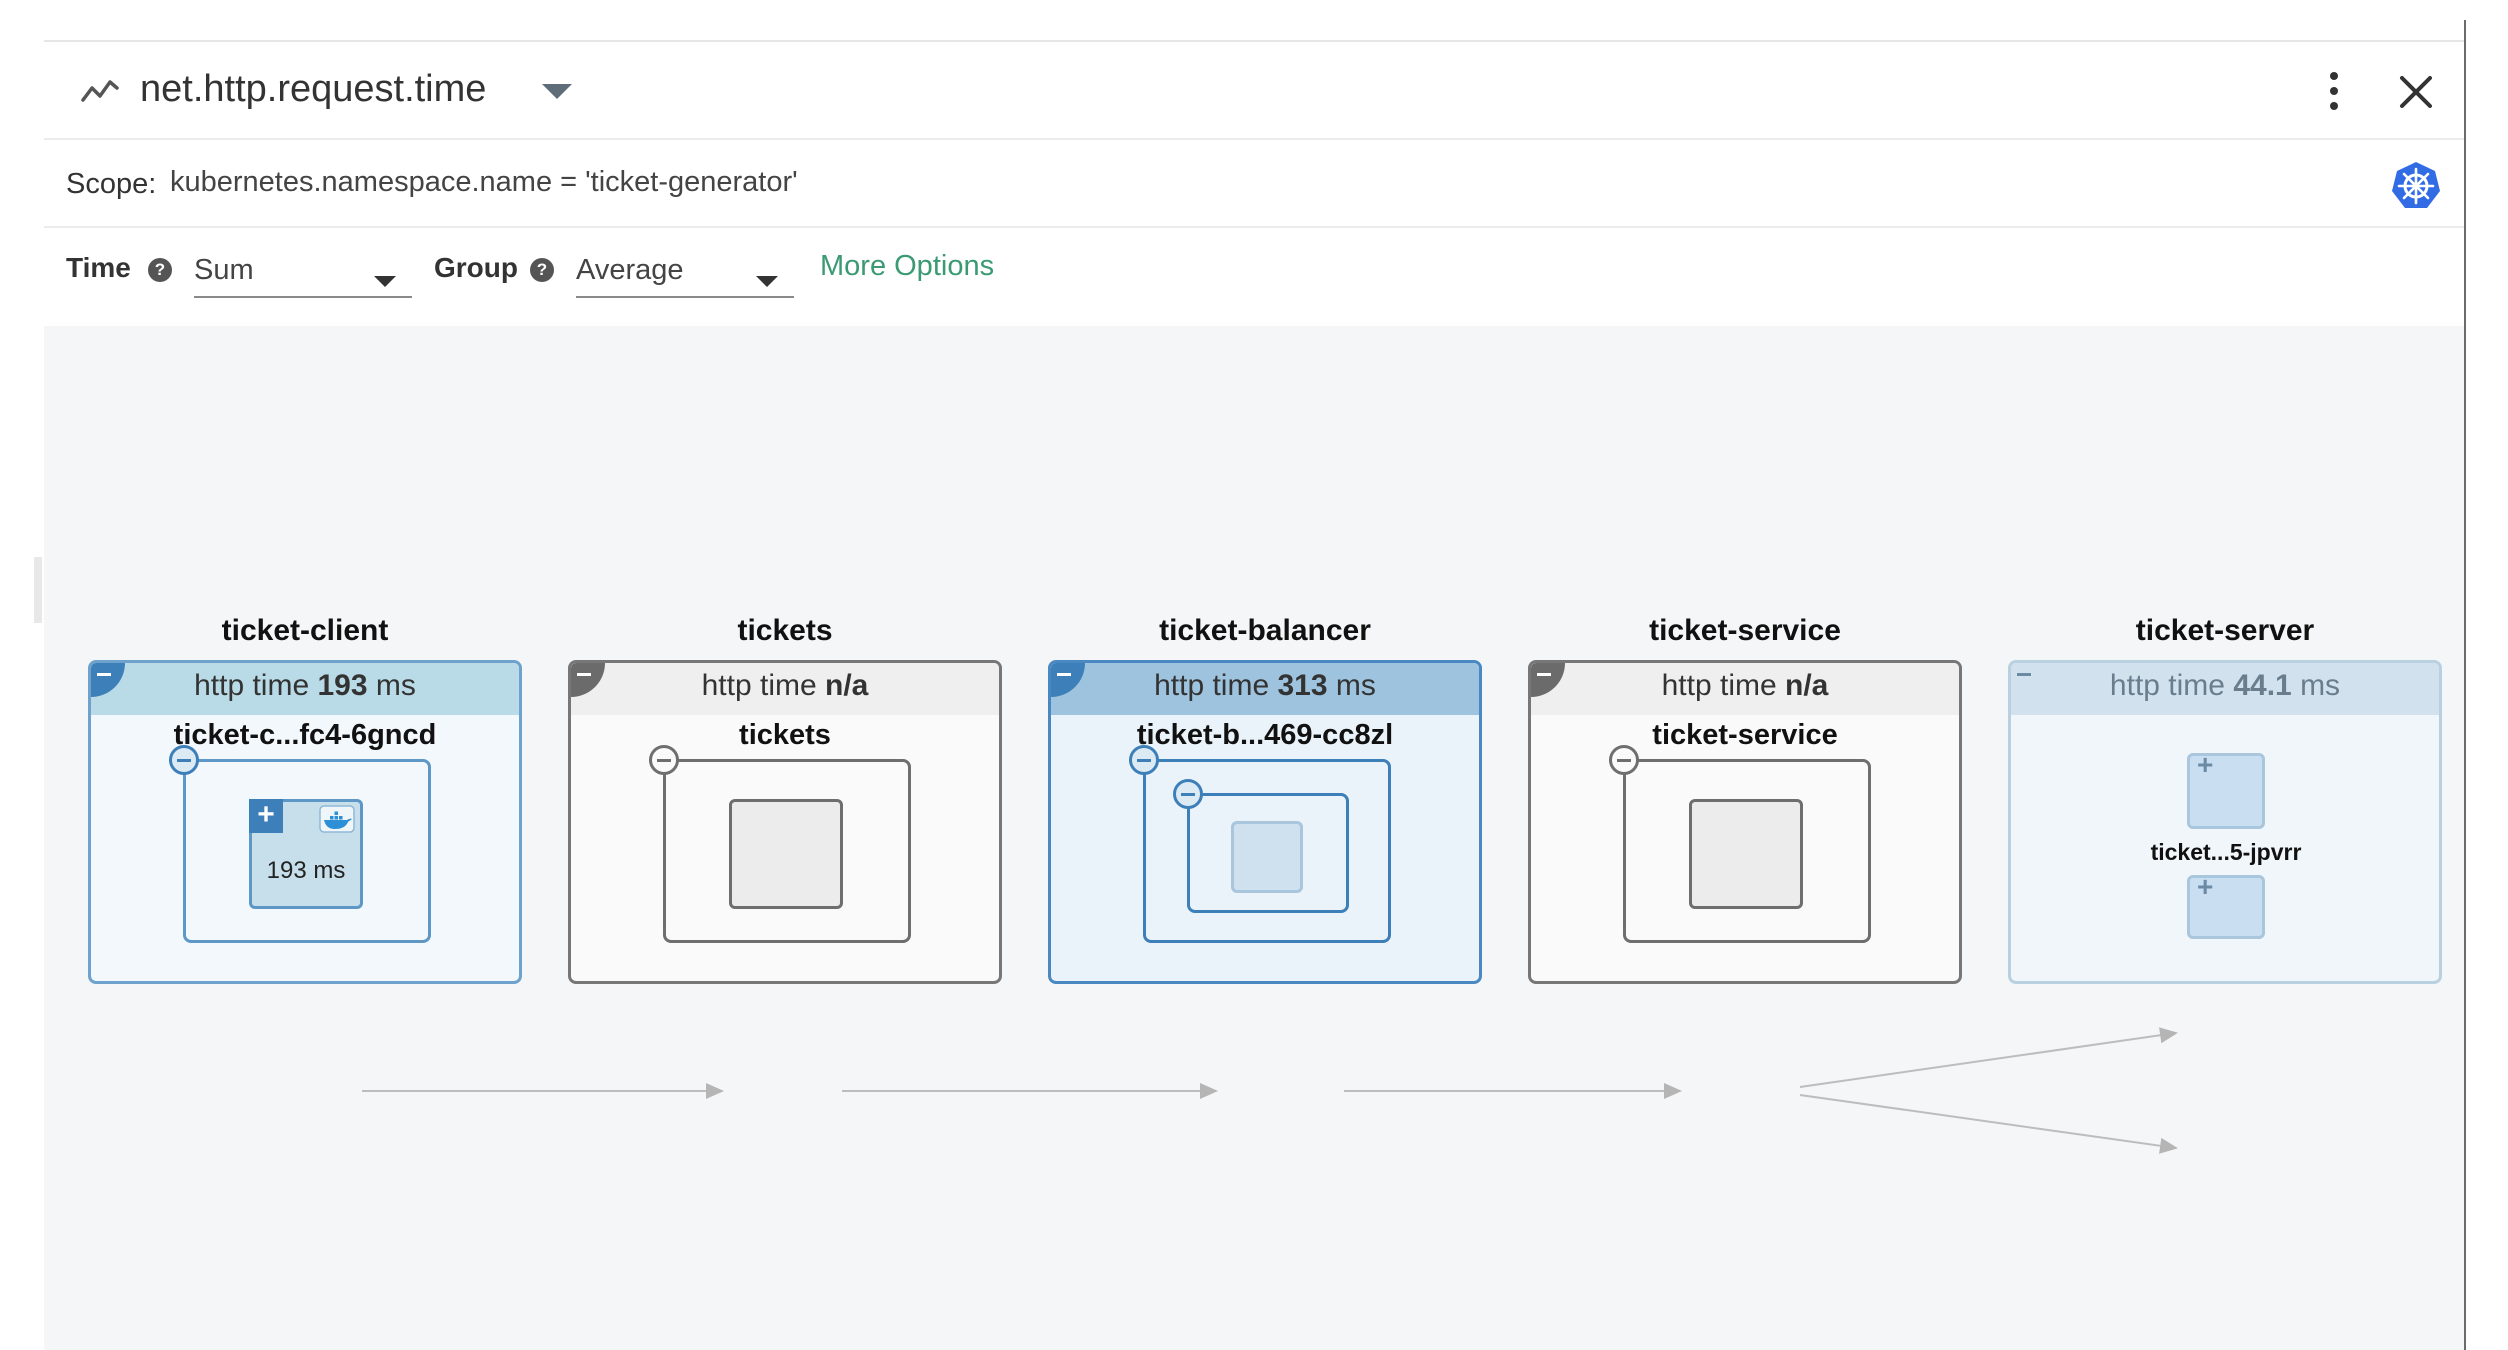 The height and width of the screenshot is (1350, 2508). Describe the element at coordinates (785, 630) in the screenshot. I see `node-title: tickets` at that location.